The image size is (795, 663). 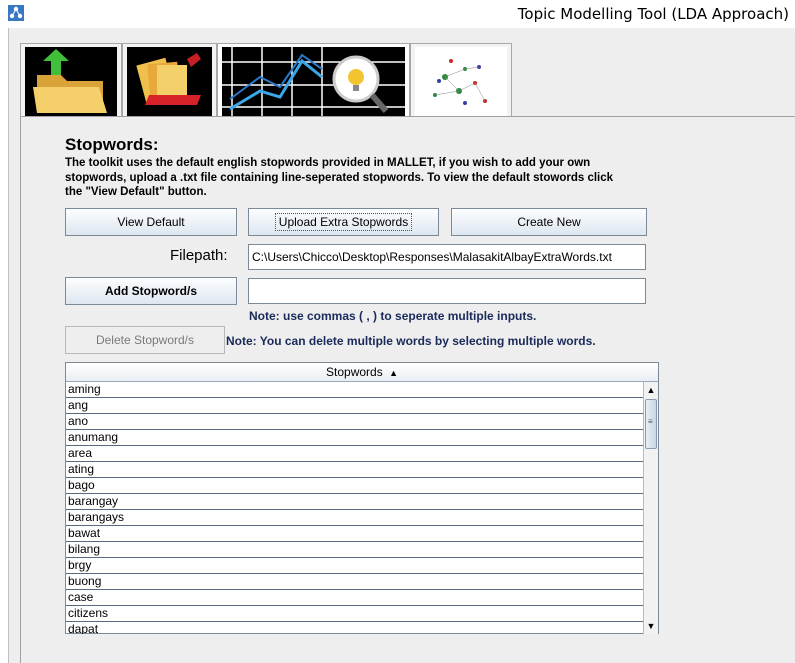 I want to click on table-row: dapat, so click(x=354, y=628).